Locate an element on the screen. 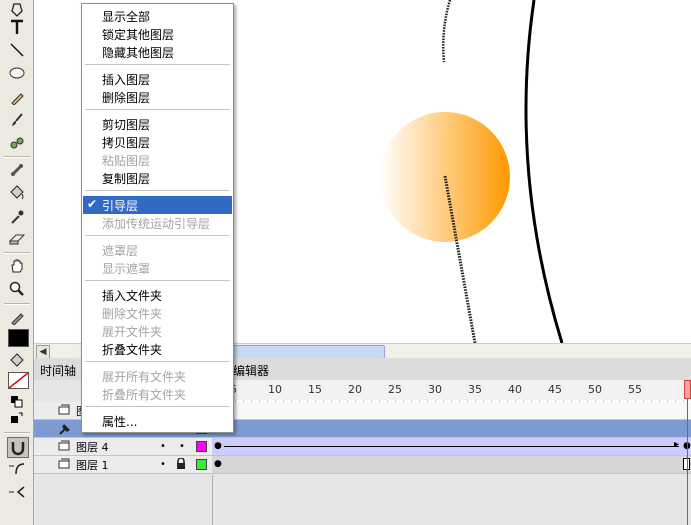 This screenshot has height=525, width=691. menu-item-delete-layer: 删除图层 is located at coordinates (157, 97).